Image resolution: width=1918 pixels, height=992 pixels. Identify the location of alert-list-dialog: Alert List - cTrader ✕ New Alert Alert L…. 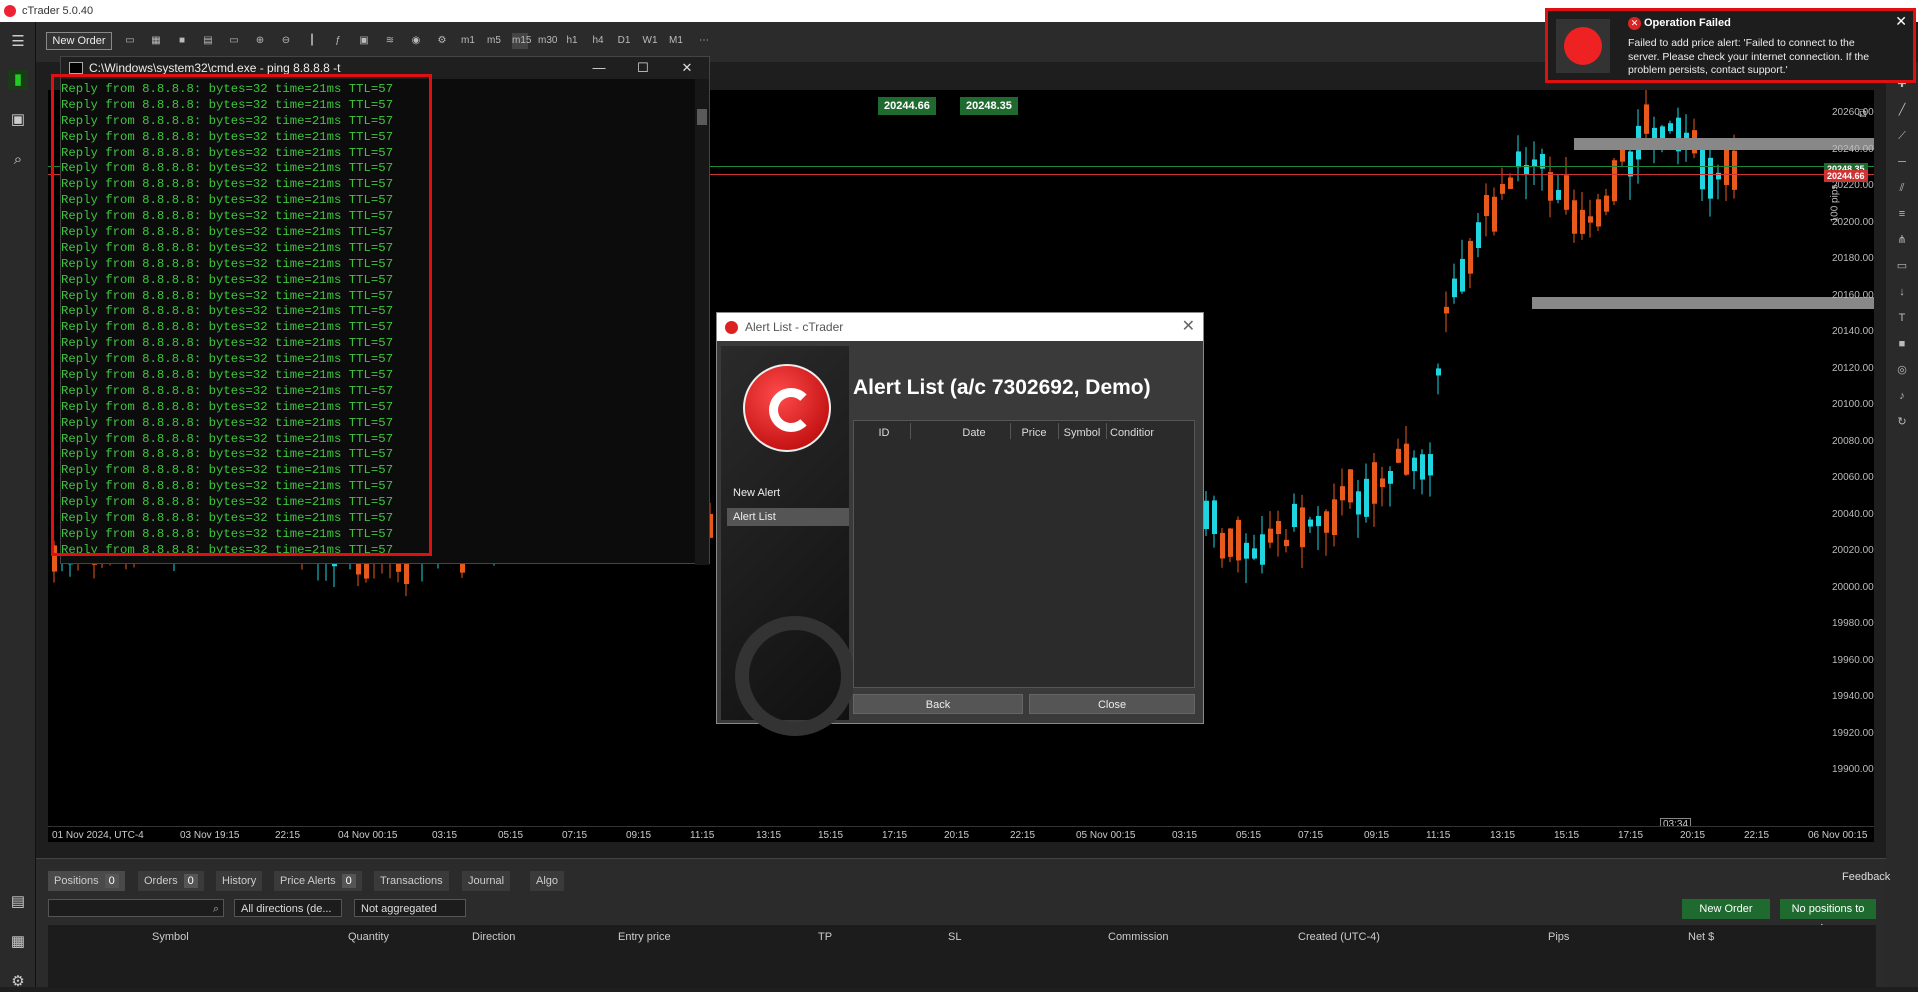
(960, 524).